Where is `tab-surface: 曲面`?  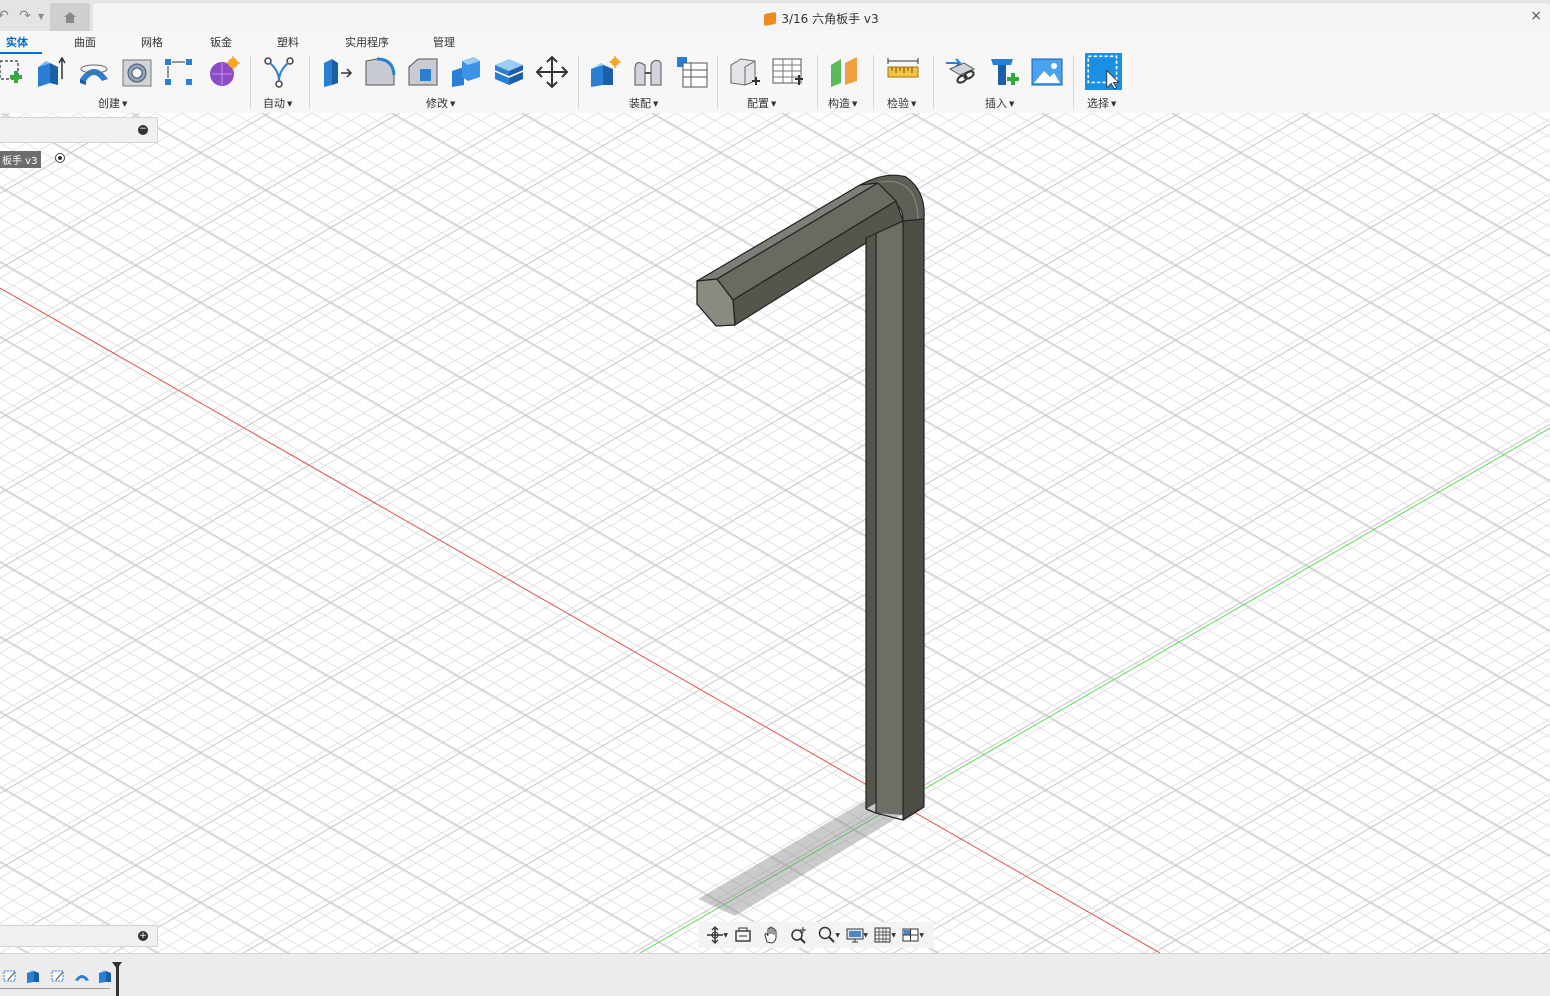 tab-surface: 曲面 is located at coordinates (85, 42).